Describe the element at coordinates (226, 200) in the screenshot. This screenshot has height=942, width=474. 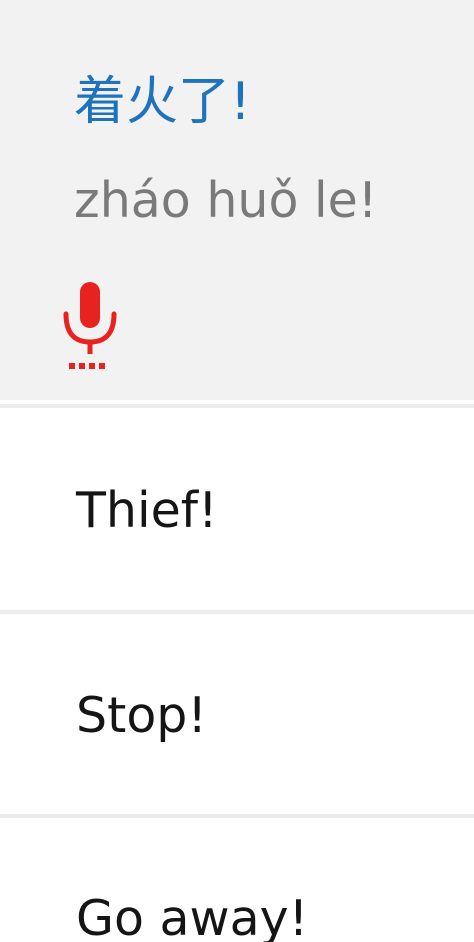
I see `phrase-pinyin-text: zháo huǒ le!` at that location.